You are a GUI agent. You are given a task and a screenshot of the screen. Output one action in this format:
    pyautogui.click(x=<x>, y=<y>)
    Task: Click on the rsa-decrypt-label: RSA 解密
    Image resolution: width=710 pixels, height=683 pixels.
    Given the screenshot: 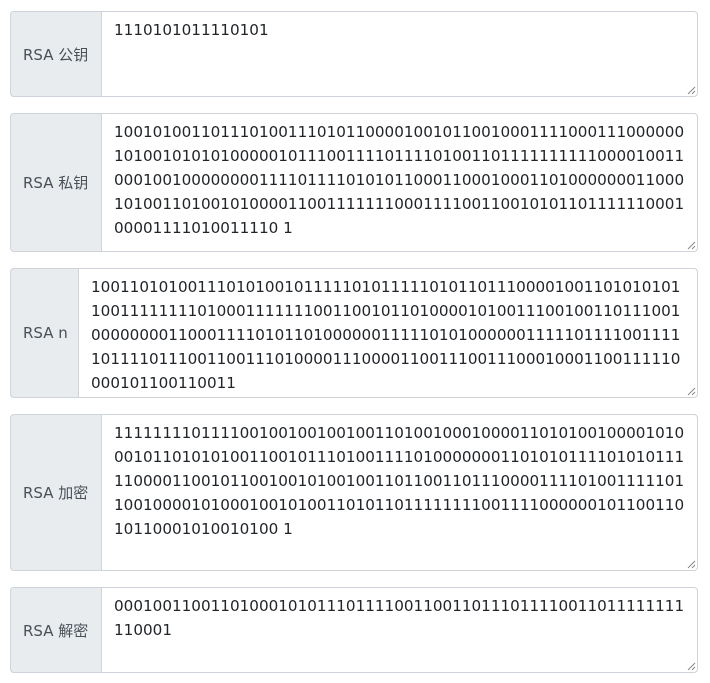 What is the action you would take?
    pyautogui.click(x=55, y=630)
    